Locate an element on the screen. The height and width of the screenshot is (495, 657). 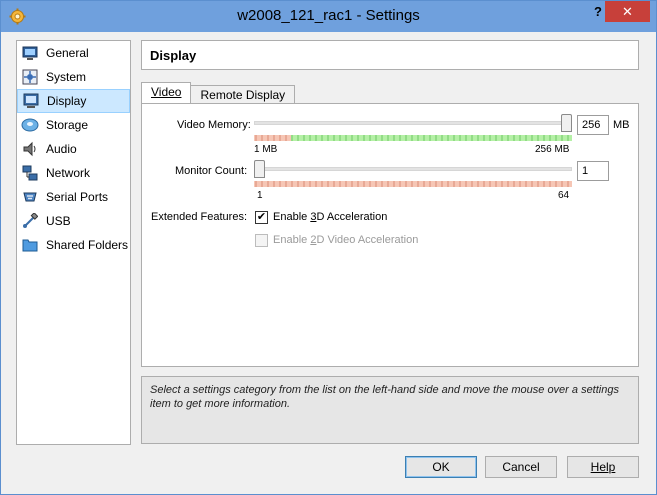
enable-2d-label: Enable 2D Video Acceleration is located at coordinates (346, 240).